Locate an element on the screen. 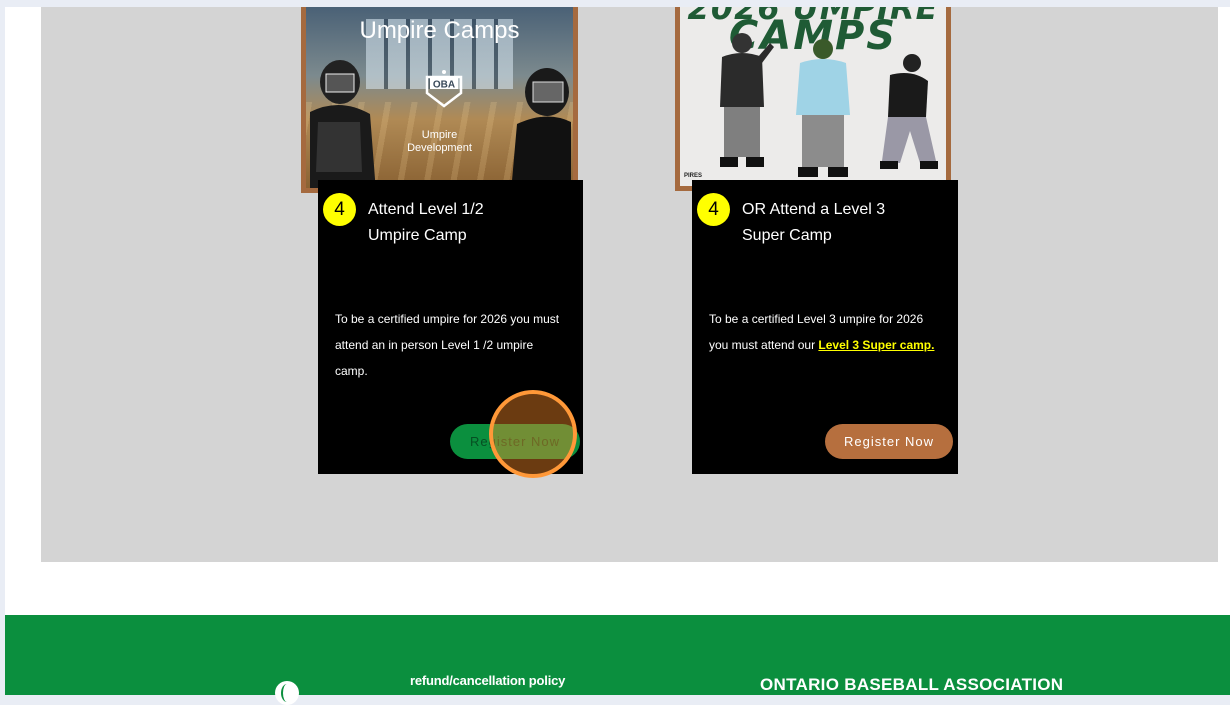  step-title: Attend Level 1/2 Umpire Camp is located at coordinates (426, 222).